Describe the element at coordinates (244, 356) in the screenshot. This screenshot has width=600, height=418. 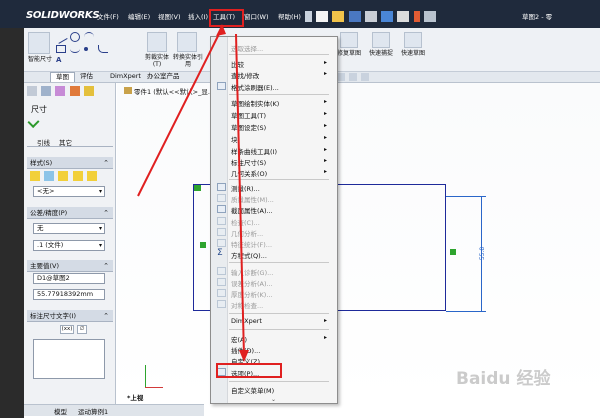
I see `arrow-head-to-options` at that location.